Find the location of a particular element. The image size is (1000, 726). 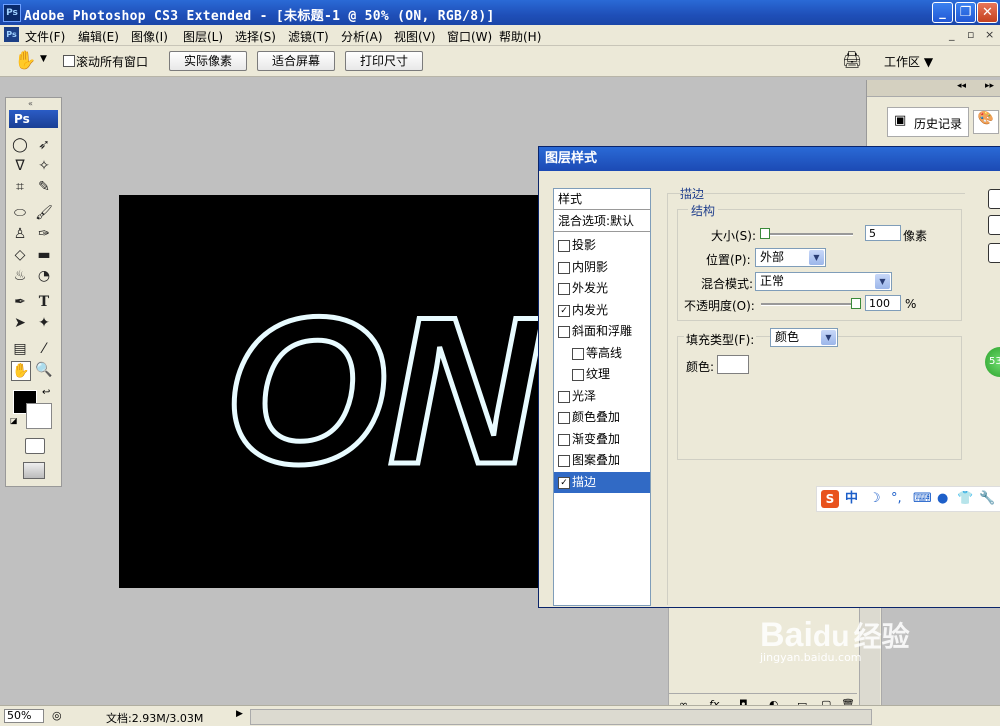

position-select: 外部 ▼ is located at coordinates (790, 257).